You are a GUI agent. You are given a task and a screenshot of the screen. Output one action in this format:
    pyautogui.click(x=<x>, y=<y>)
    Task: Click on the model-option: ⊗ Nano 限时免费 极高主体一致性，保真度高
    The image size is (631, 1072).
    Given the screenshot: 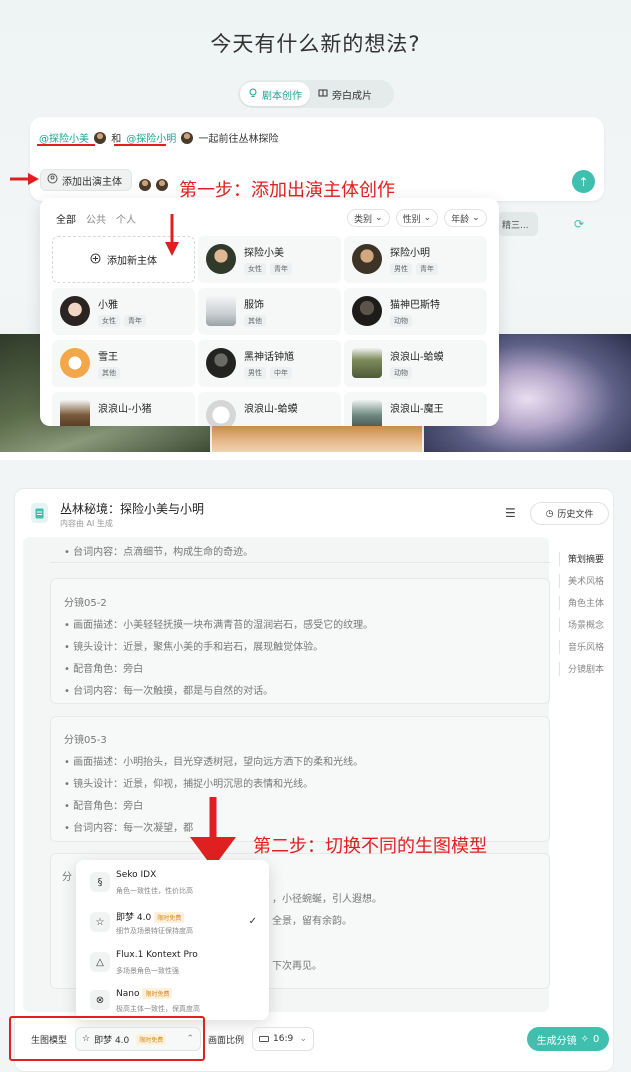 What is the action you would take?
    pyautogui.click(x=172, y=1002)
    